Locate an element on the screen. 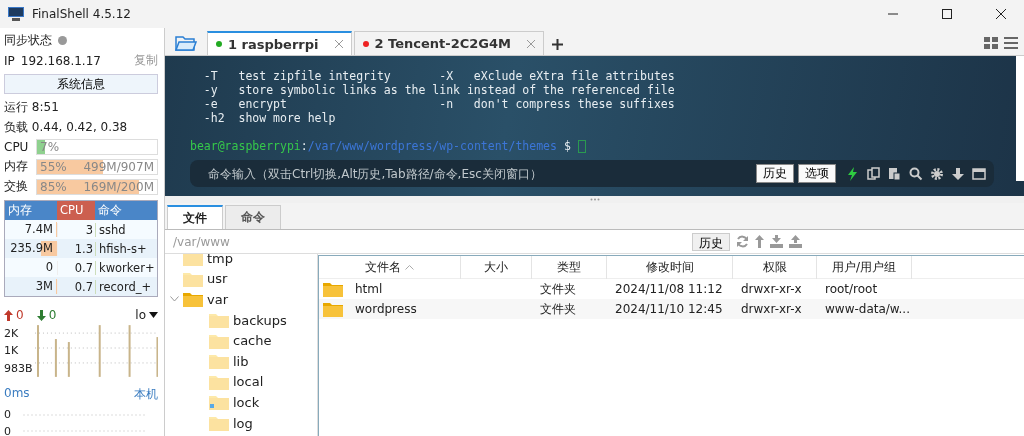 The image size is (1024, 436). table-cell-text: 2024/11/10 12:45 is located at coordinates (669, 309).